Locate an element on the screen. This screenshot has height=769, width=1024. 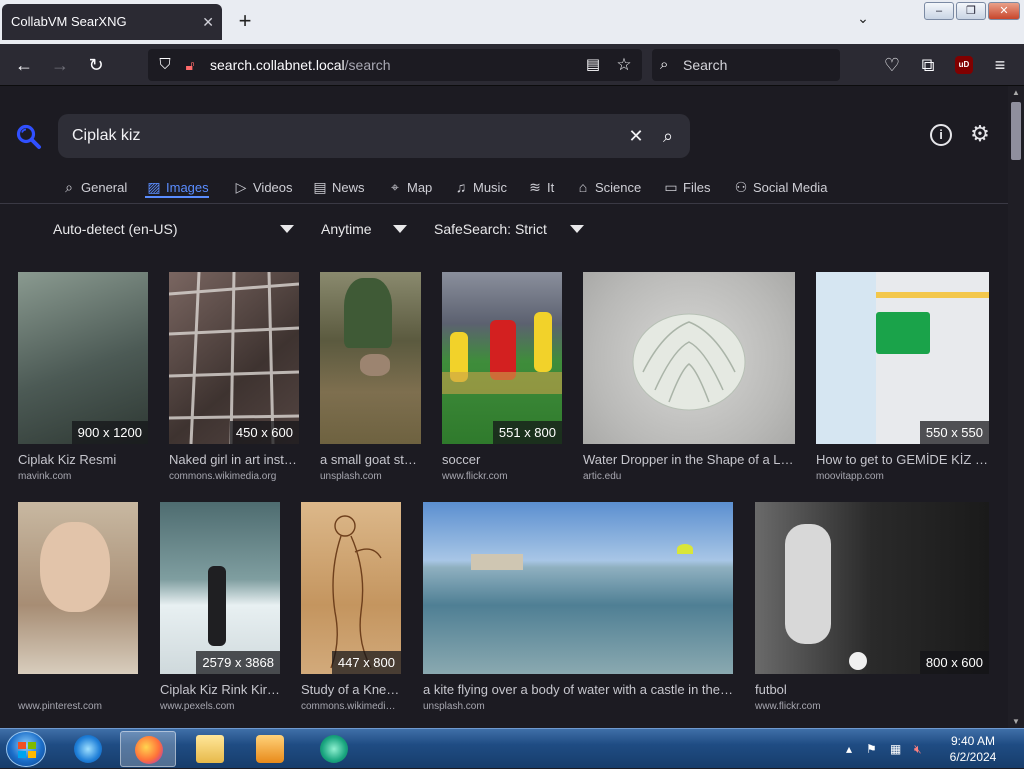
reader-view-icon: ▤ is located at coordinates (593, 65).